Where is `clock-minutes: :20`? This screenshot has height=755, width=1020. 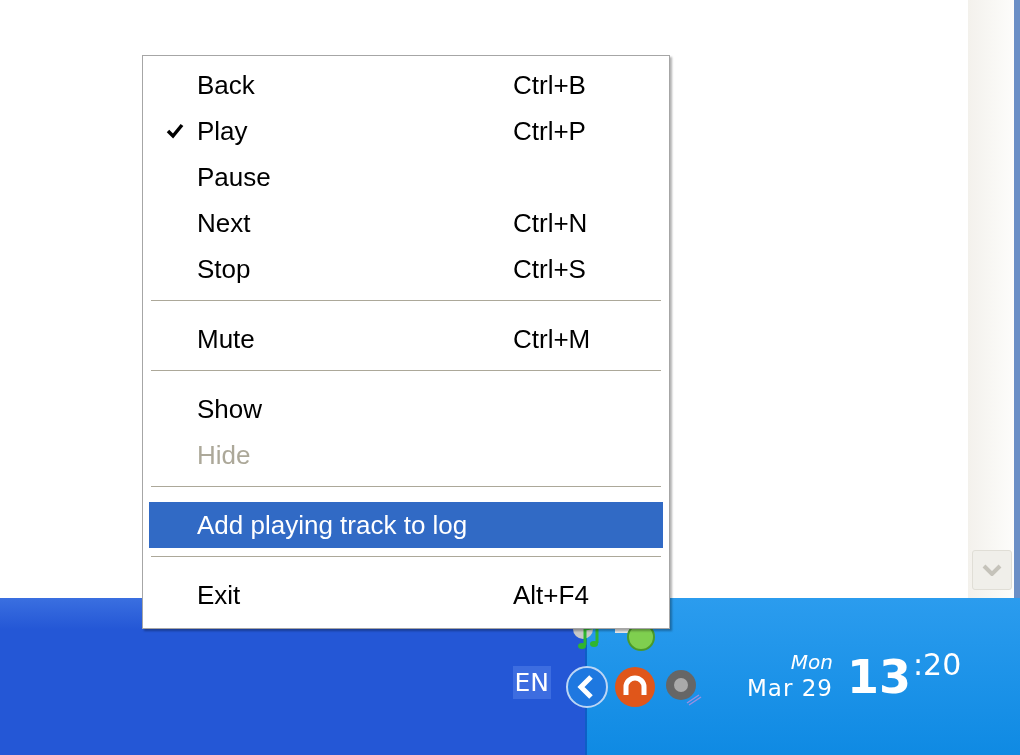
clock-minutes: :20 is located at coordinates (937, 665).